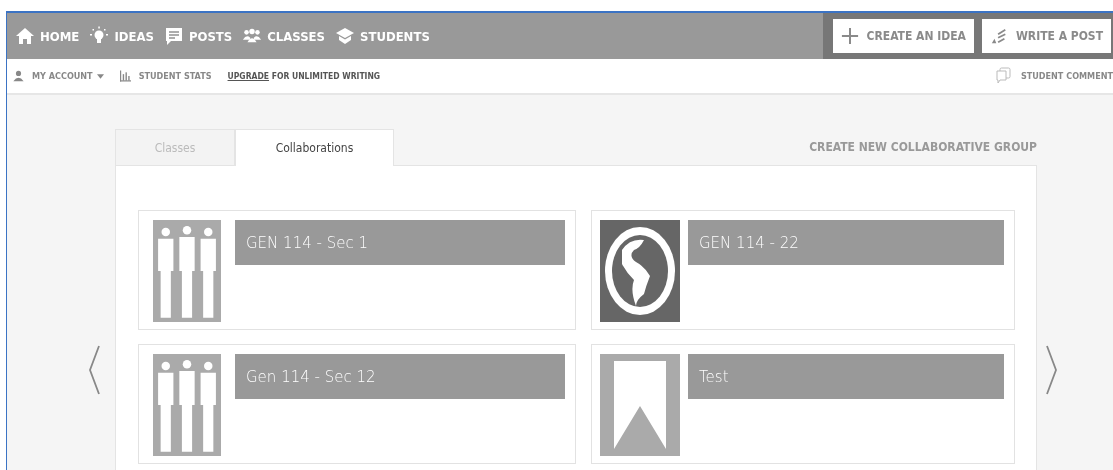  I want to click on post-icon, so click(173, 36).